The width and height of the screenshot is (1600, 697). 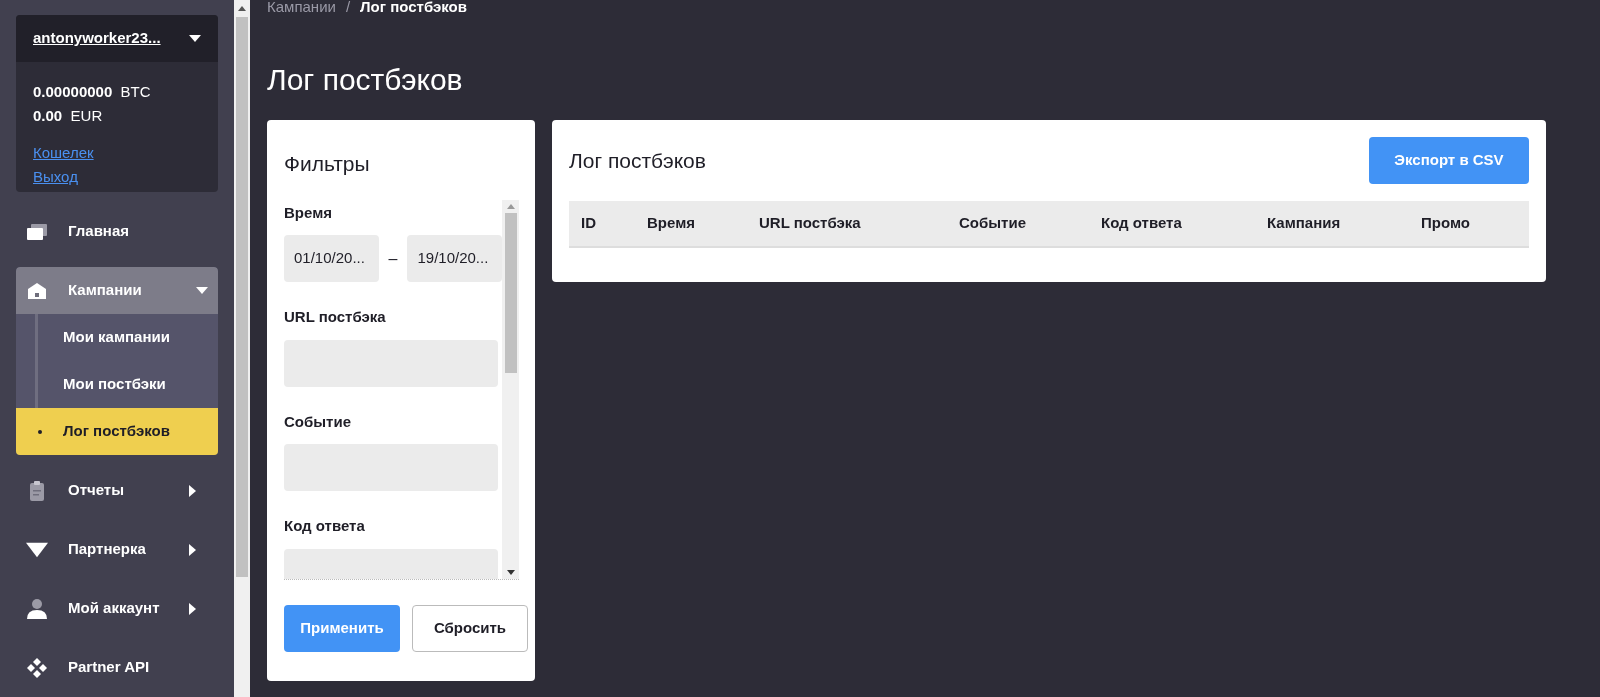 What do you see at coordinates (325, 526) in the screenshot?
I see `field-label: Код ответа` at bounding box center [325, 526].